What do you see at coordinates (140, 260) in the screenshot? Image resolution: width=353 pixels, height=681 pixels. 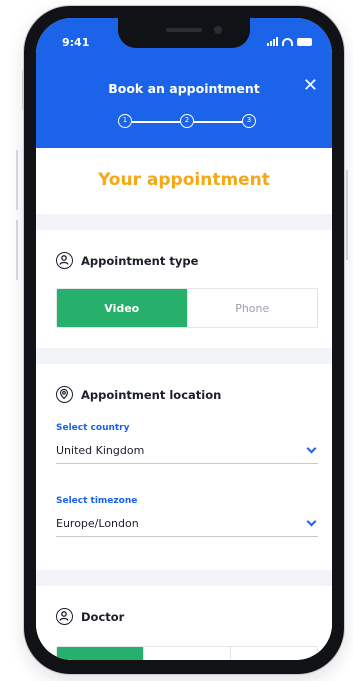 I see `appointment-type-title: Appointment type` at bounding box center [140, 260].